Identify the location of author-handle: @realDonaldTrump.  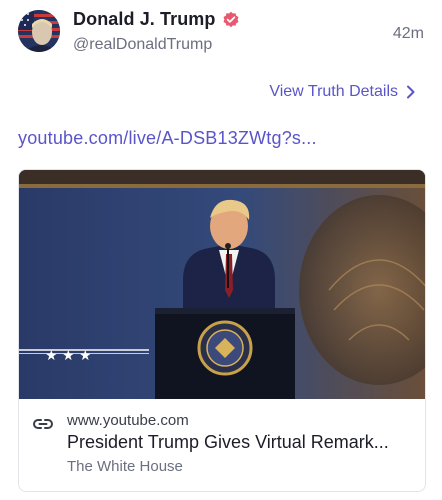
(142, 45).